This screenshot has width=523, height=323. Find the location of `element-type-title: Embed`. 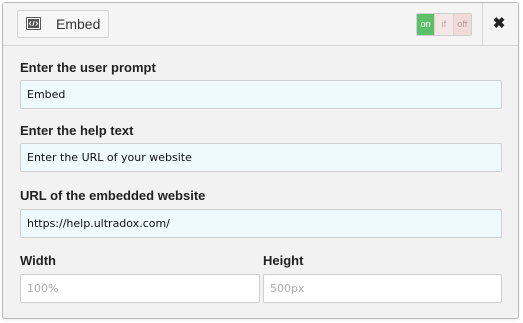

element-type-title: Embed is located at coordinates (78, 24).